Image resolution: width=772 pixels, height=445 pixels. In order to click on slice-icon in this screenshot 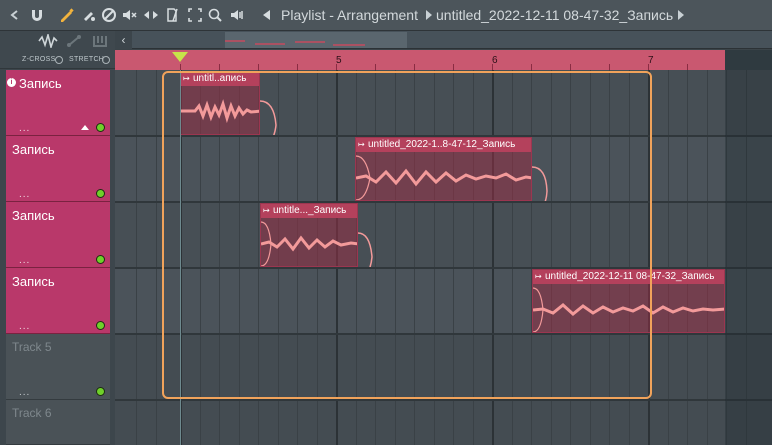, I will do `click(173, 15)`.